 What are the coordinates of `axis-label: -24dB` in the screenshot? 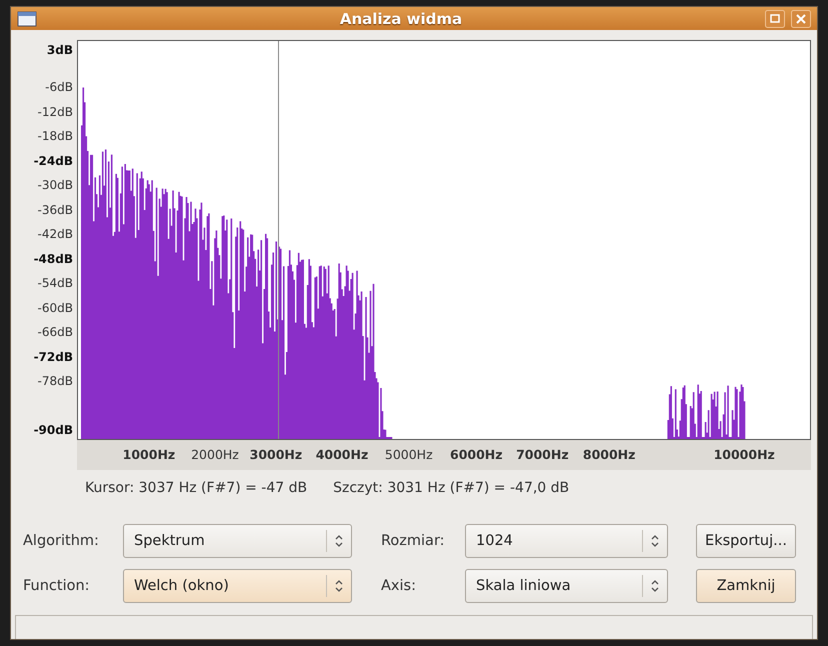 It's located at (53, 161).